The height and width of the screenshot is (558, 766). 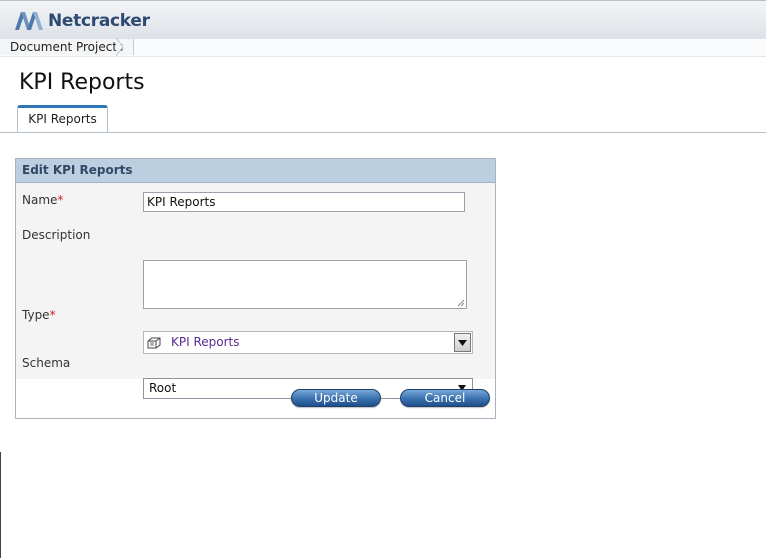 What do you see at coordinates (304, 202) in the screenshot?
I see `name-input: KPI Reports` at bounding box center [304, 202].